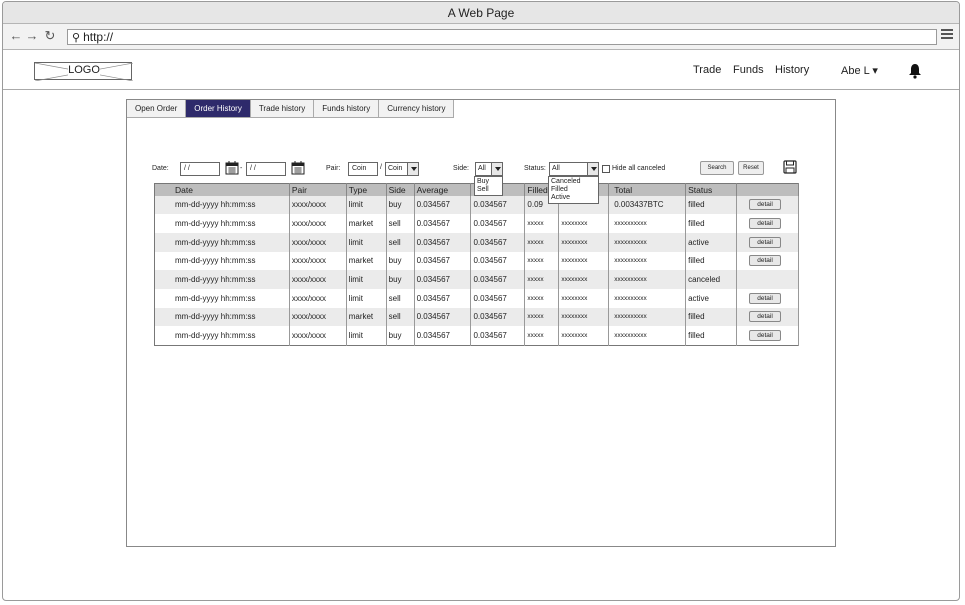 This screenshot has height=605, width=965. I want to click on table-cell-status: canceled, so click(711, 279).